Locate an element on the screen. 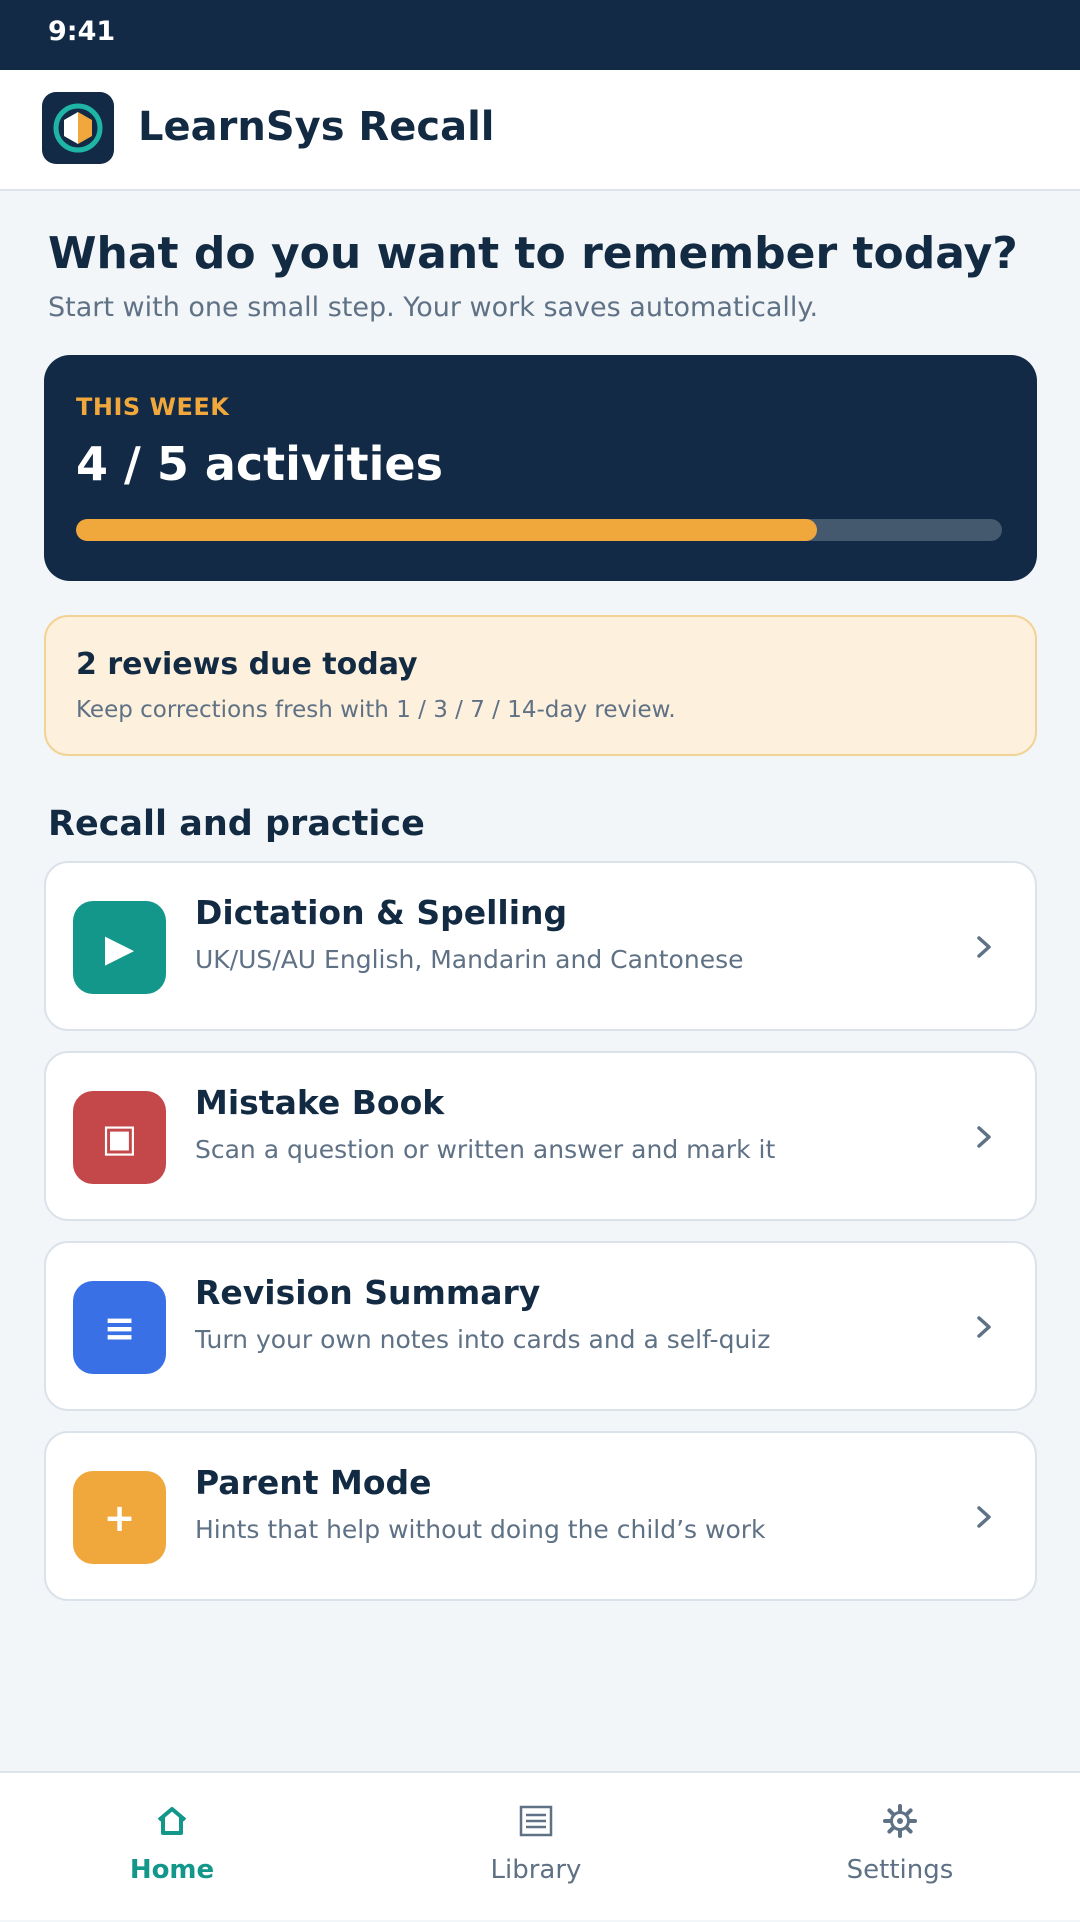 Image resolution: width=1080 pixels, height=1922 pixels. feature-title: Parent Mode is located at coordinates (313, 1482).